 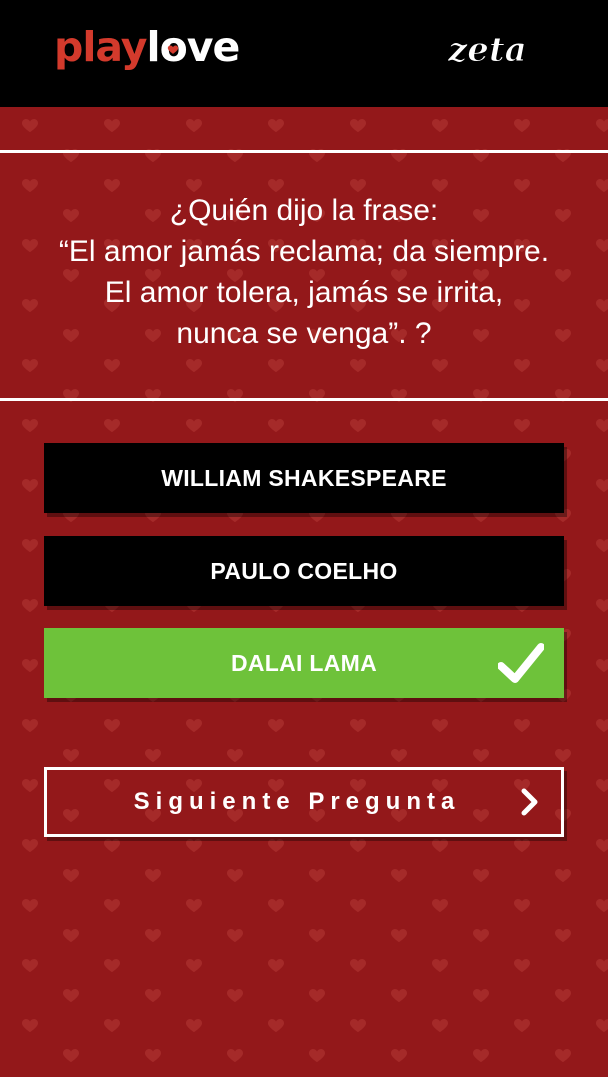 I want to click on answer-label: WILLIAM SHAKESPEARE, so click(x=304, y=477).